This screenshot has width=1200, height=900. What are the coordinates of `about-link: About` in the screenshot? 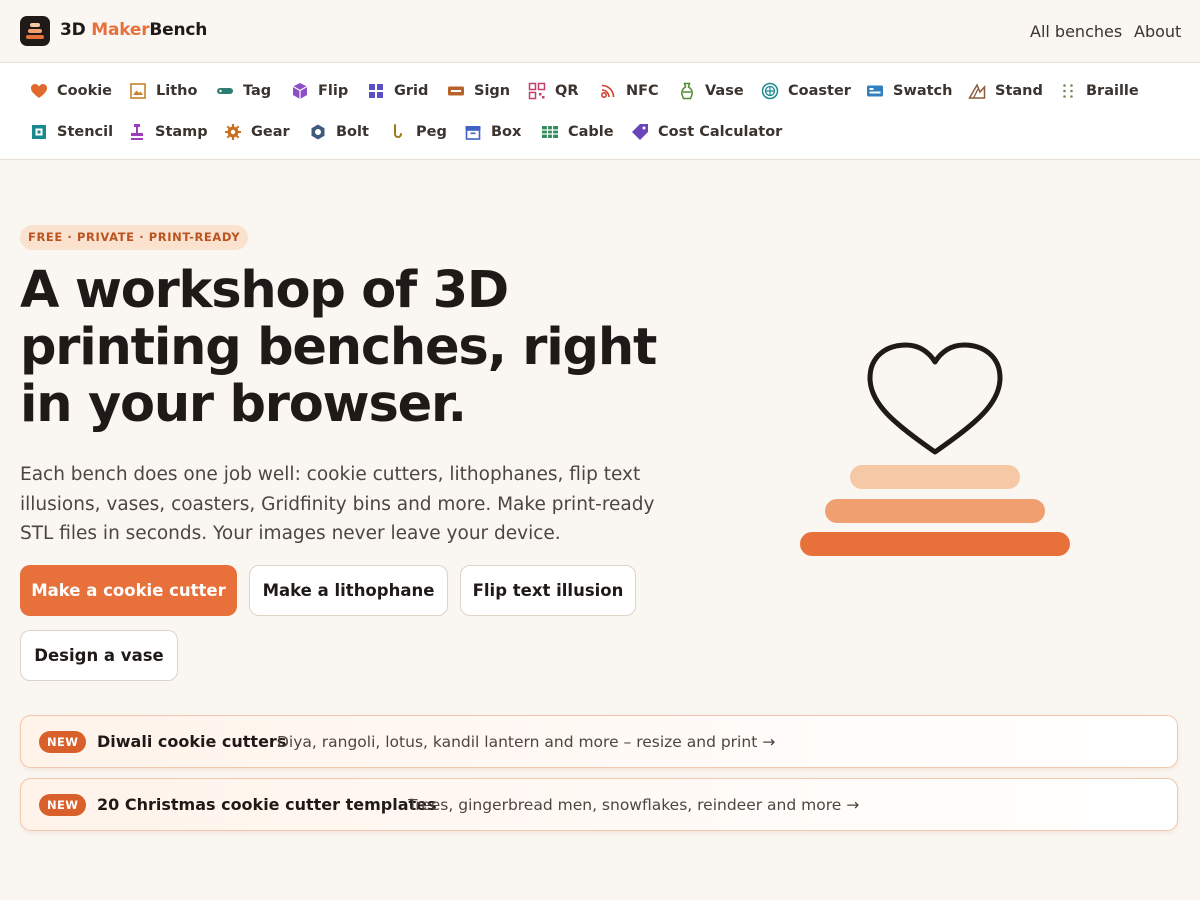 It's located at (1157, 31).